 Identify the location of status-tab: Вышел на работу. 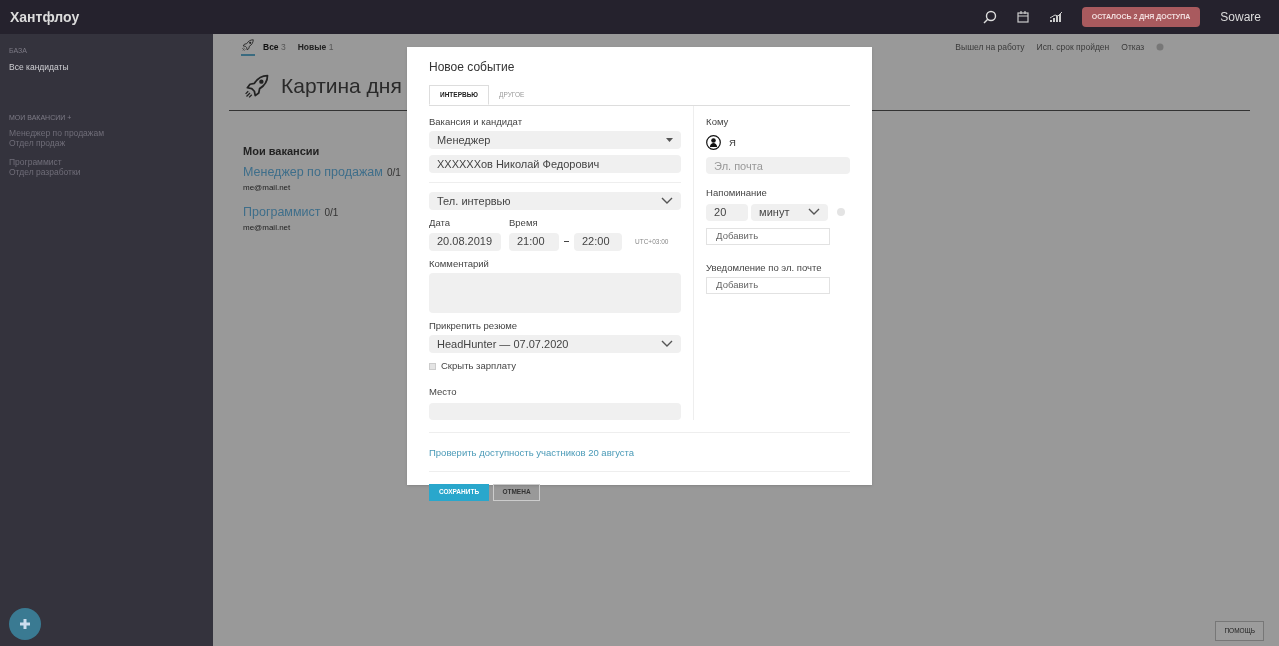
(990, 47).